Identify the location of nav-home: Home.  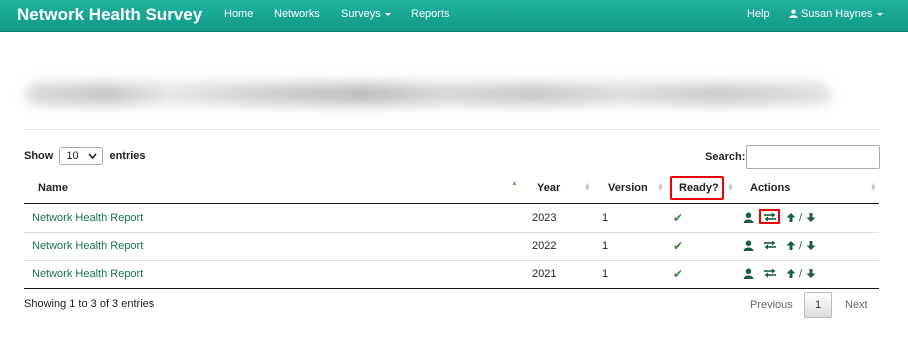
(238, 14).